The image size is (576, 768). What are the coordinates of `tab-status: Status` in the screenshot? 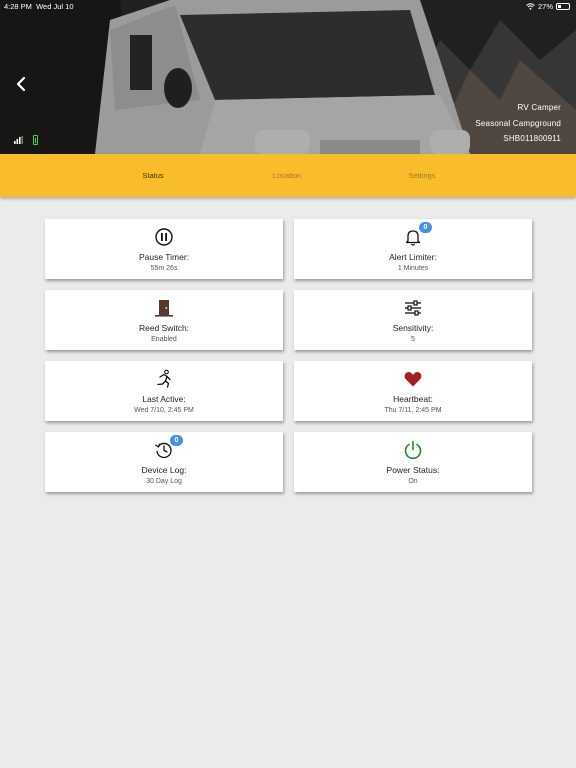 It's located at (152, 175).